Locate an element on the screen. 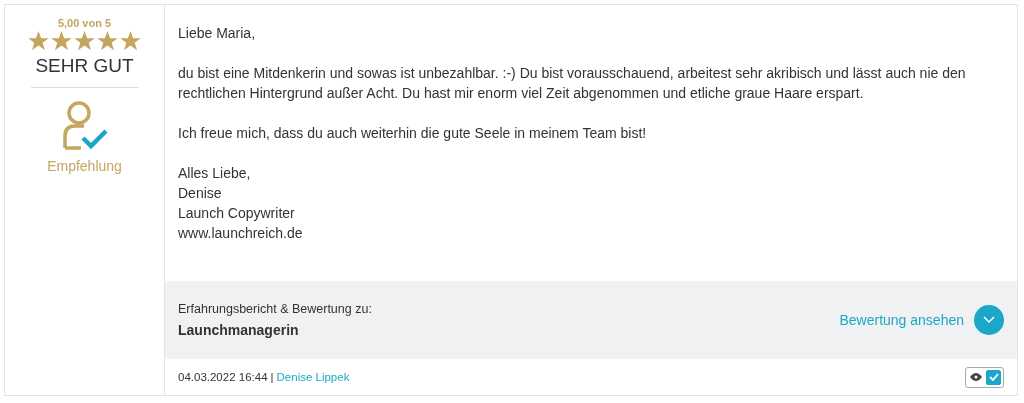  view-rating-link: Bewertung ansehen is located at coordinates (901, 320).